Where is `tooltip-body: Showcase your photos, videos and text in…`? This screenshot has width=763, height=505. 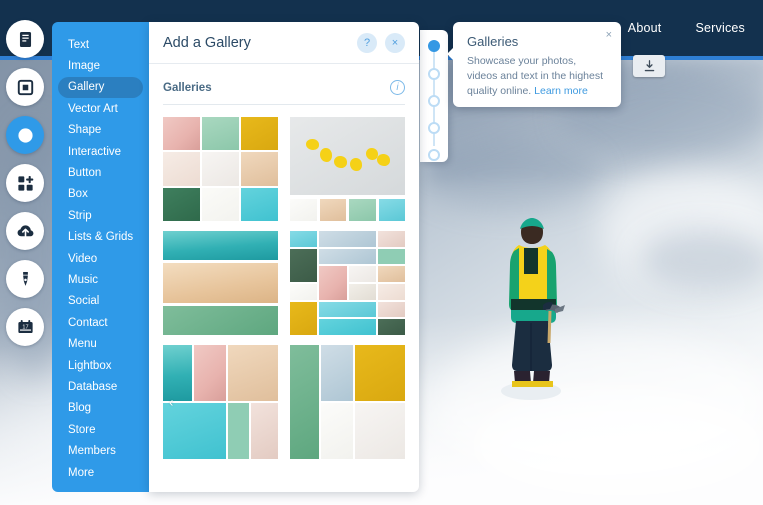
tooltip-body: Showcase your photos, videos and text in… is located at coordinates (537, 77).